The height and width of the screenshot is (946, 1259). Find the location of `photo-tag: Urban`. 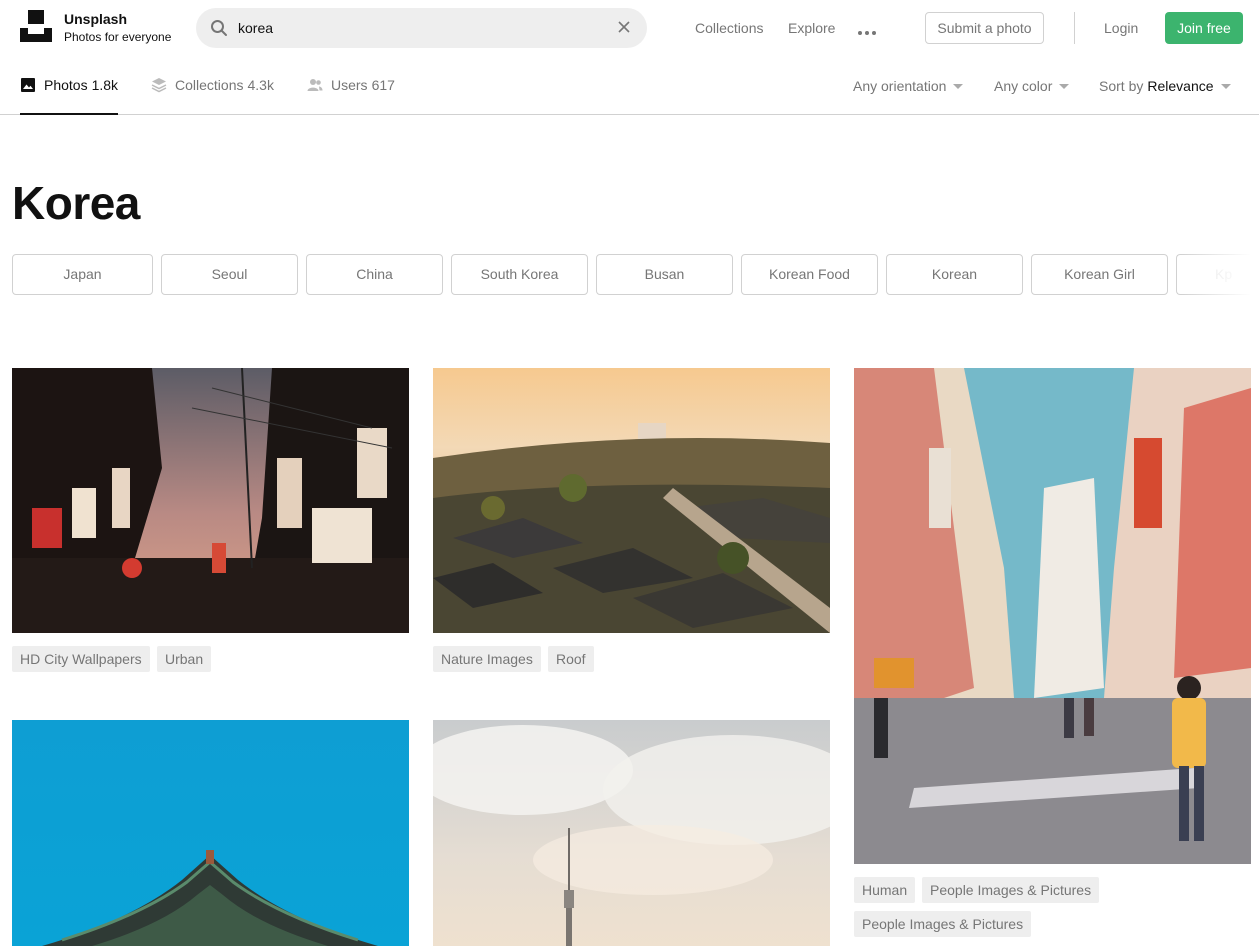

photo-tag: Urban is located at coordinates (184, 659).